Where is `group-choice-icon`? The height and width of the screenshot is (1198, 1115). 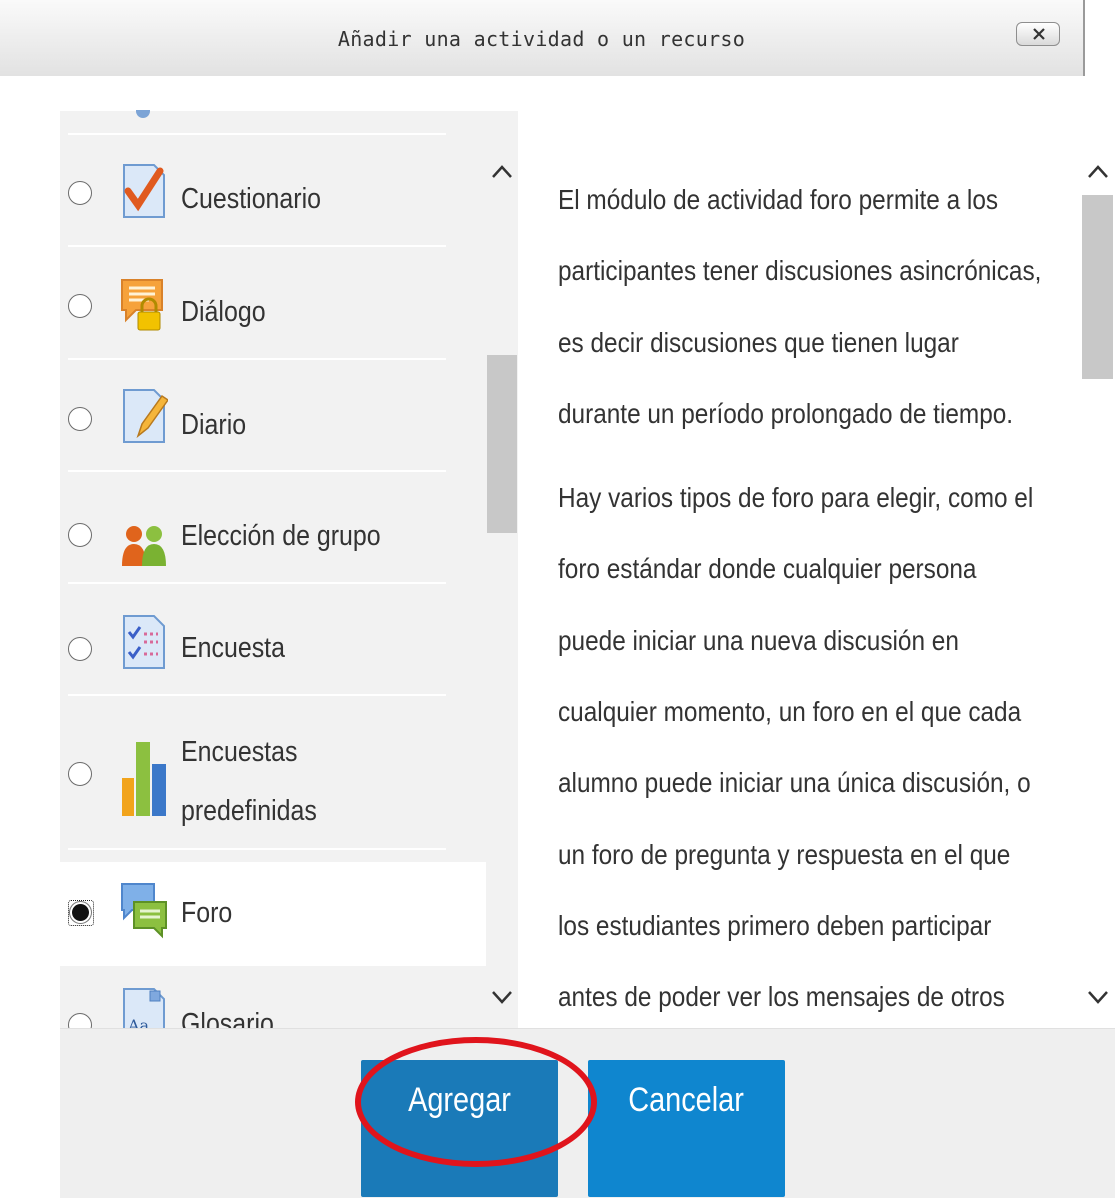
group-choice-icon is located at coordinates (144, 546).